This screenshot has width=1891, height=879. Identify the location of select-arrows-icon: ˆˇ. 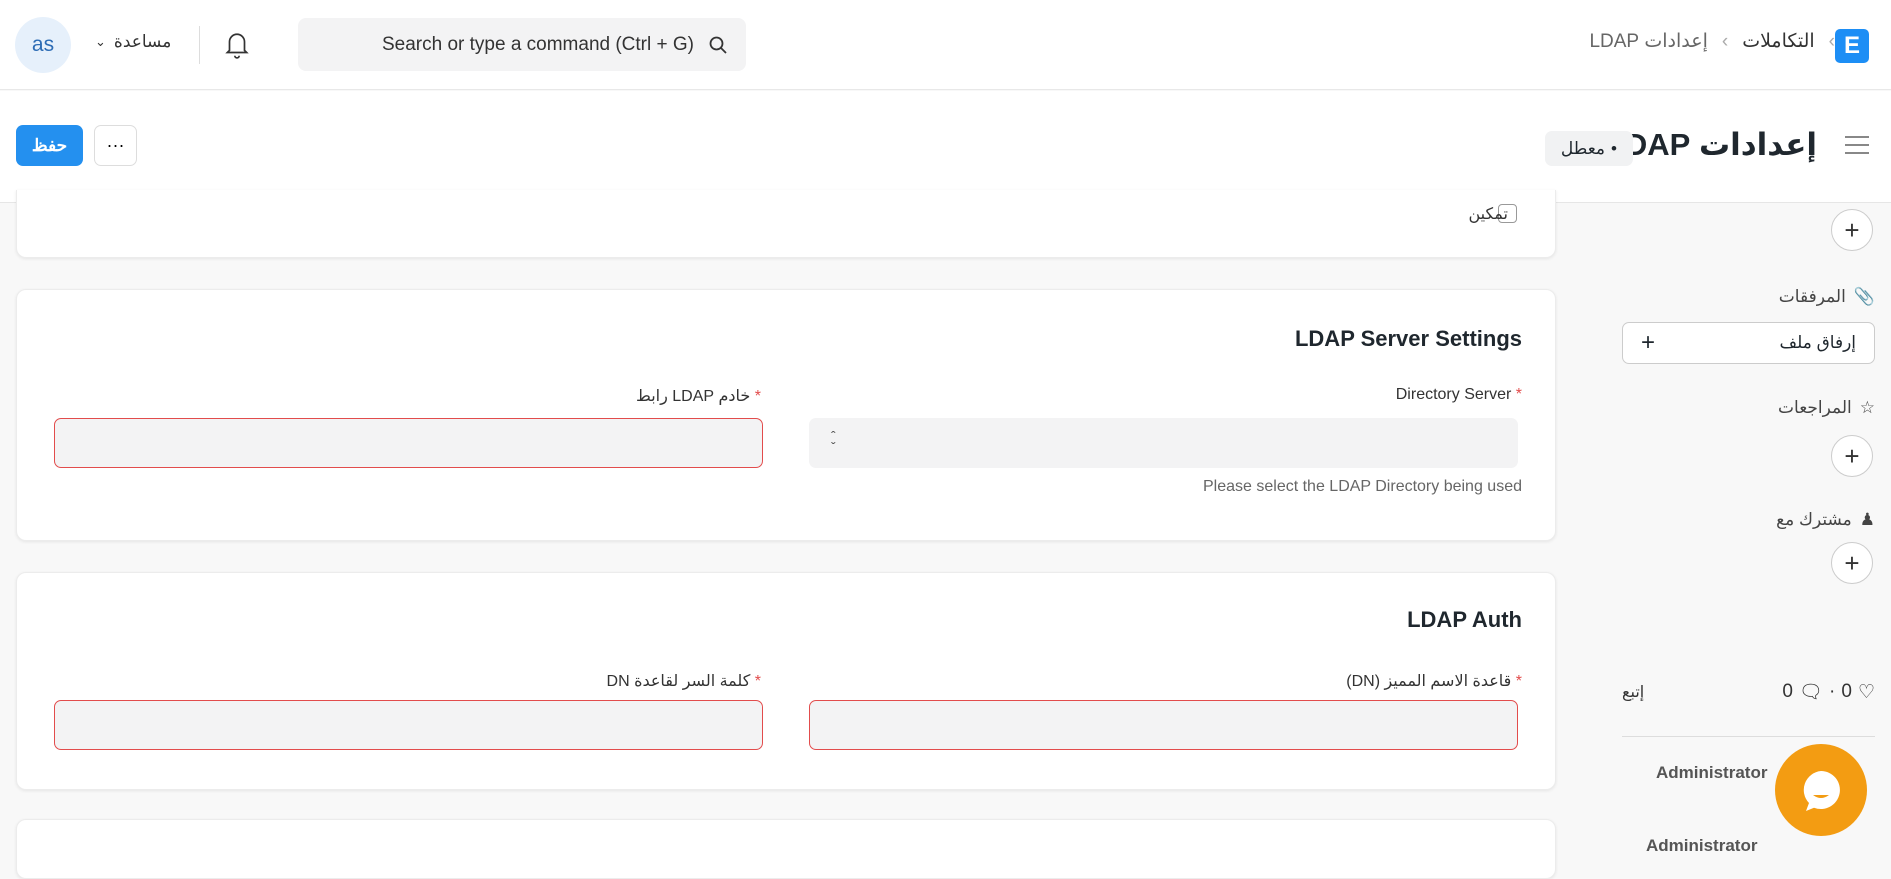
(833, 441).